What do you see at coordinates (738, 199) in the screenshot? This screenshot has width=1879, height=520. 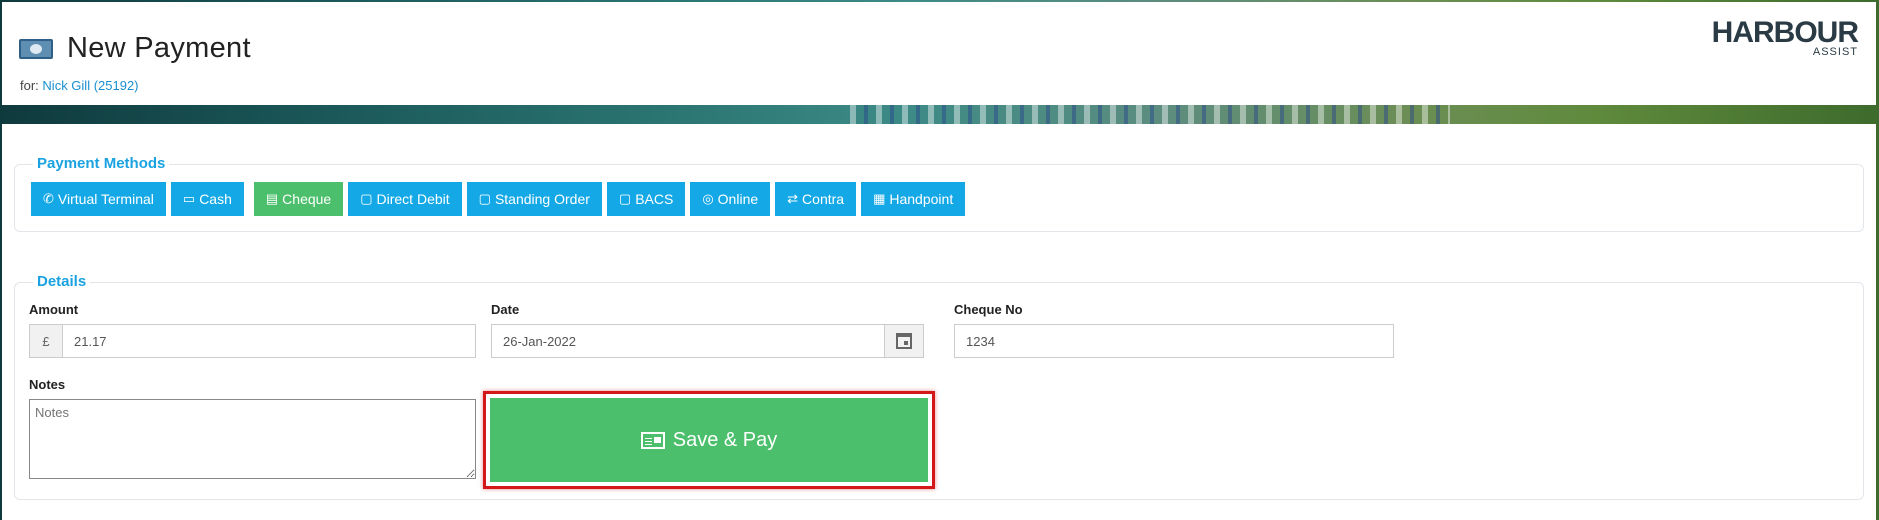 I see `button-label: Online` at bounding box center [738, 199].